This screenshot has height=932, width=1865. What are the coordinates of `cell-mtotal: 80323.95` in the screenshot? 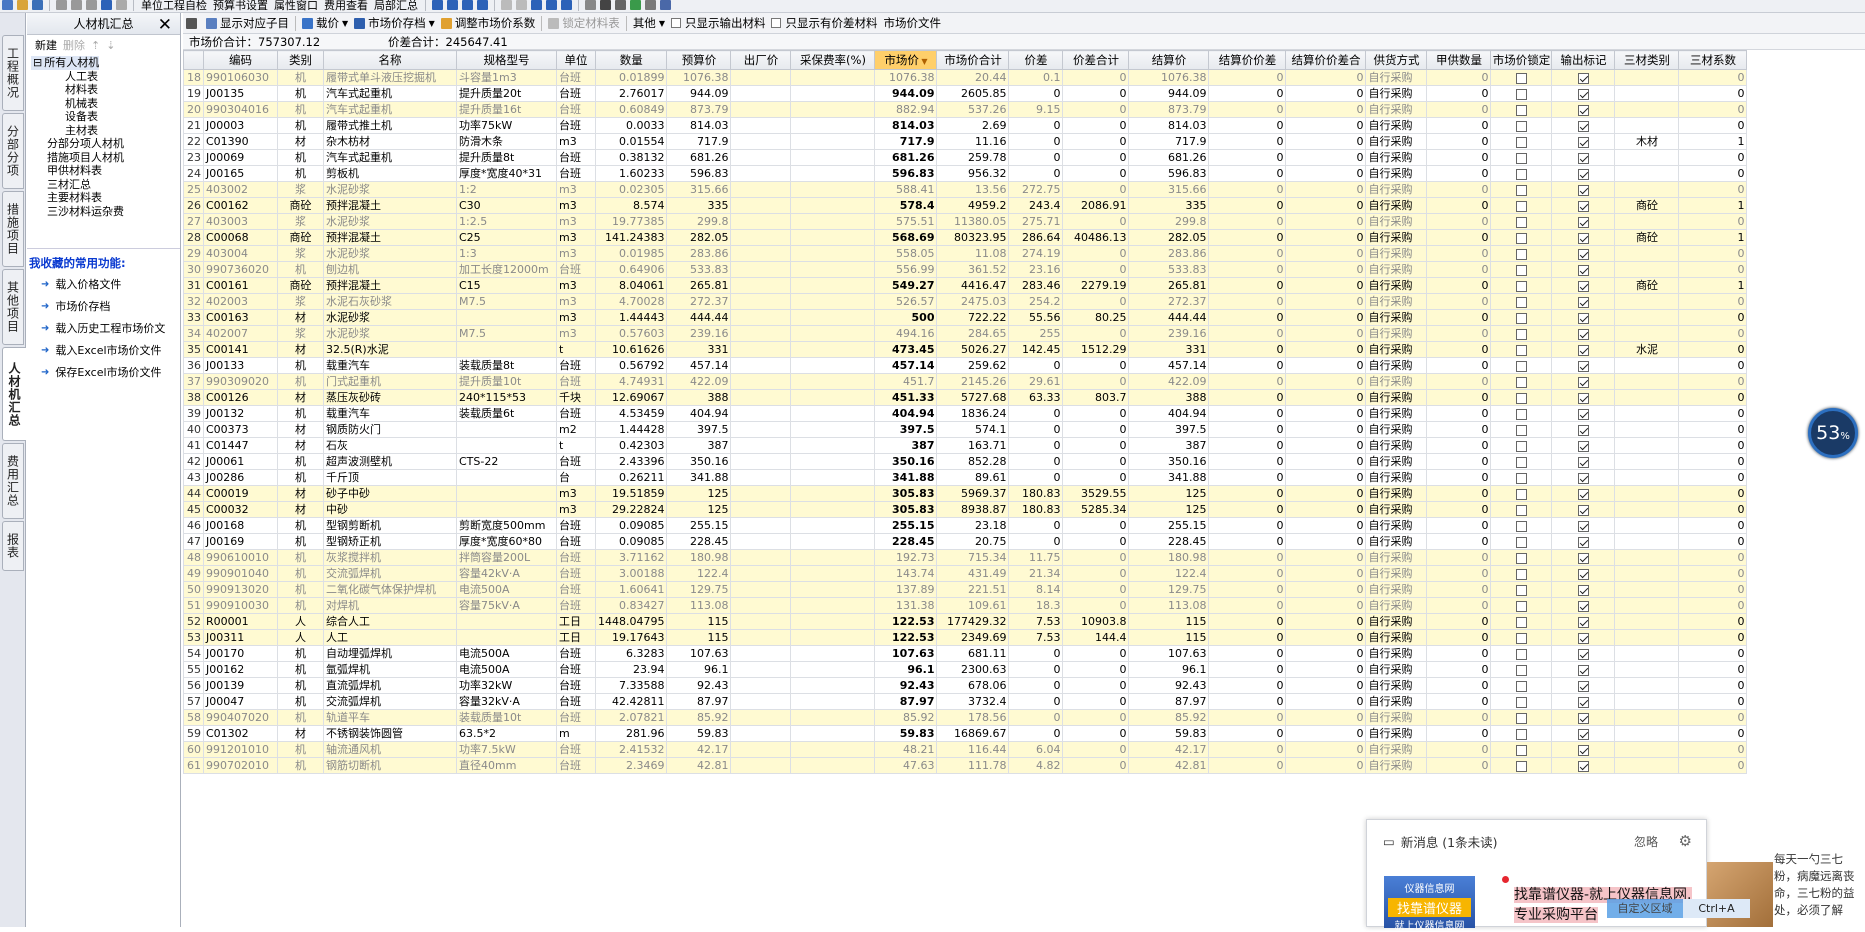 It's located at (973, 237).